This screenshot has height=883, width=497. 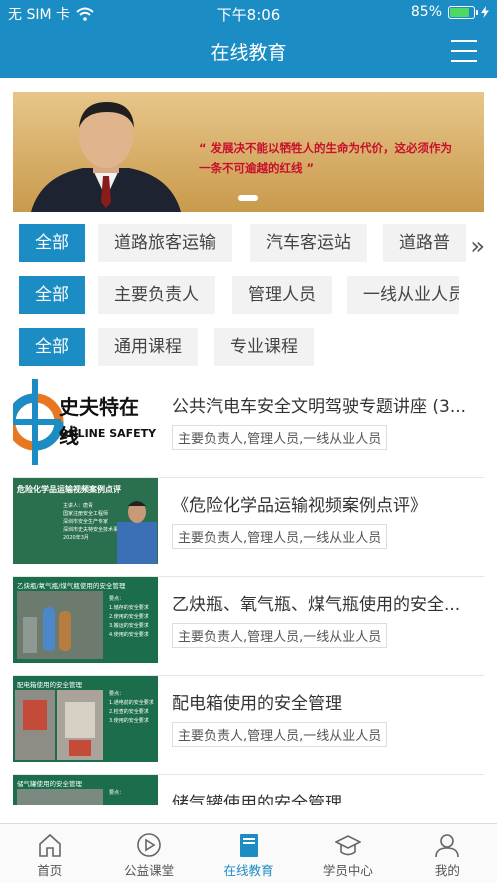 What do you see at coordinates (248, 198) in the screenshot?
I see `carousel-indicator` at bounding box center [248, 198].